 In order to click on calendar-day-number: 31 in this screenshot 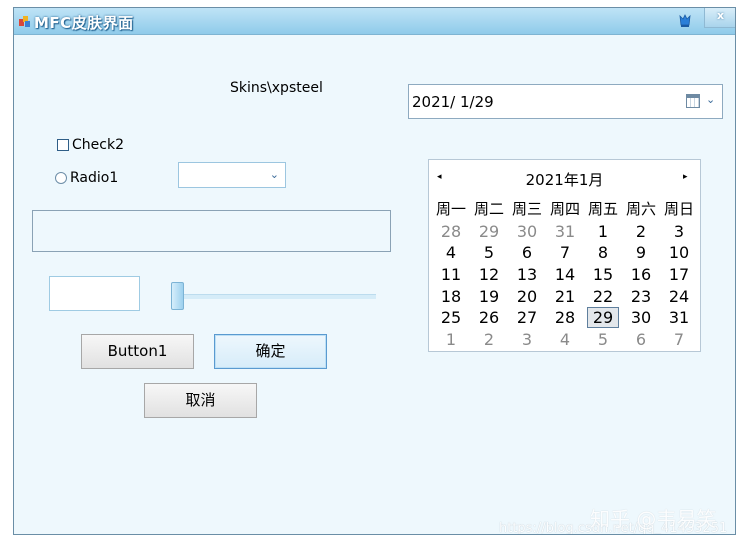, I will do `click(679, 318)`.